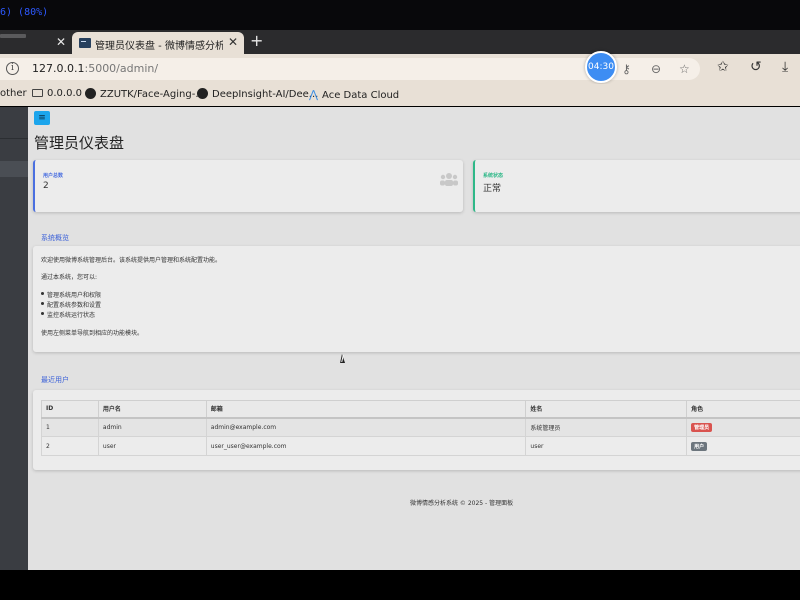 This screenshot has height=600, width=800. Describe the element at coordinates (366, 446) in the screenshot. I see `cell-email: user_user@example.com` at that location.